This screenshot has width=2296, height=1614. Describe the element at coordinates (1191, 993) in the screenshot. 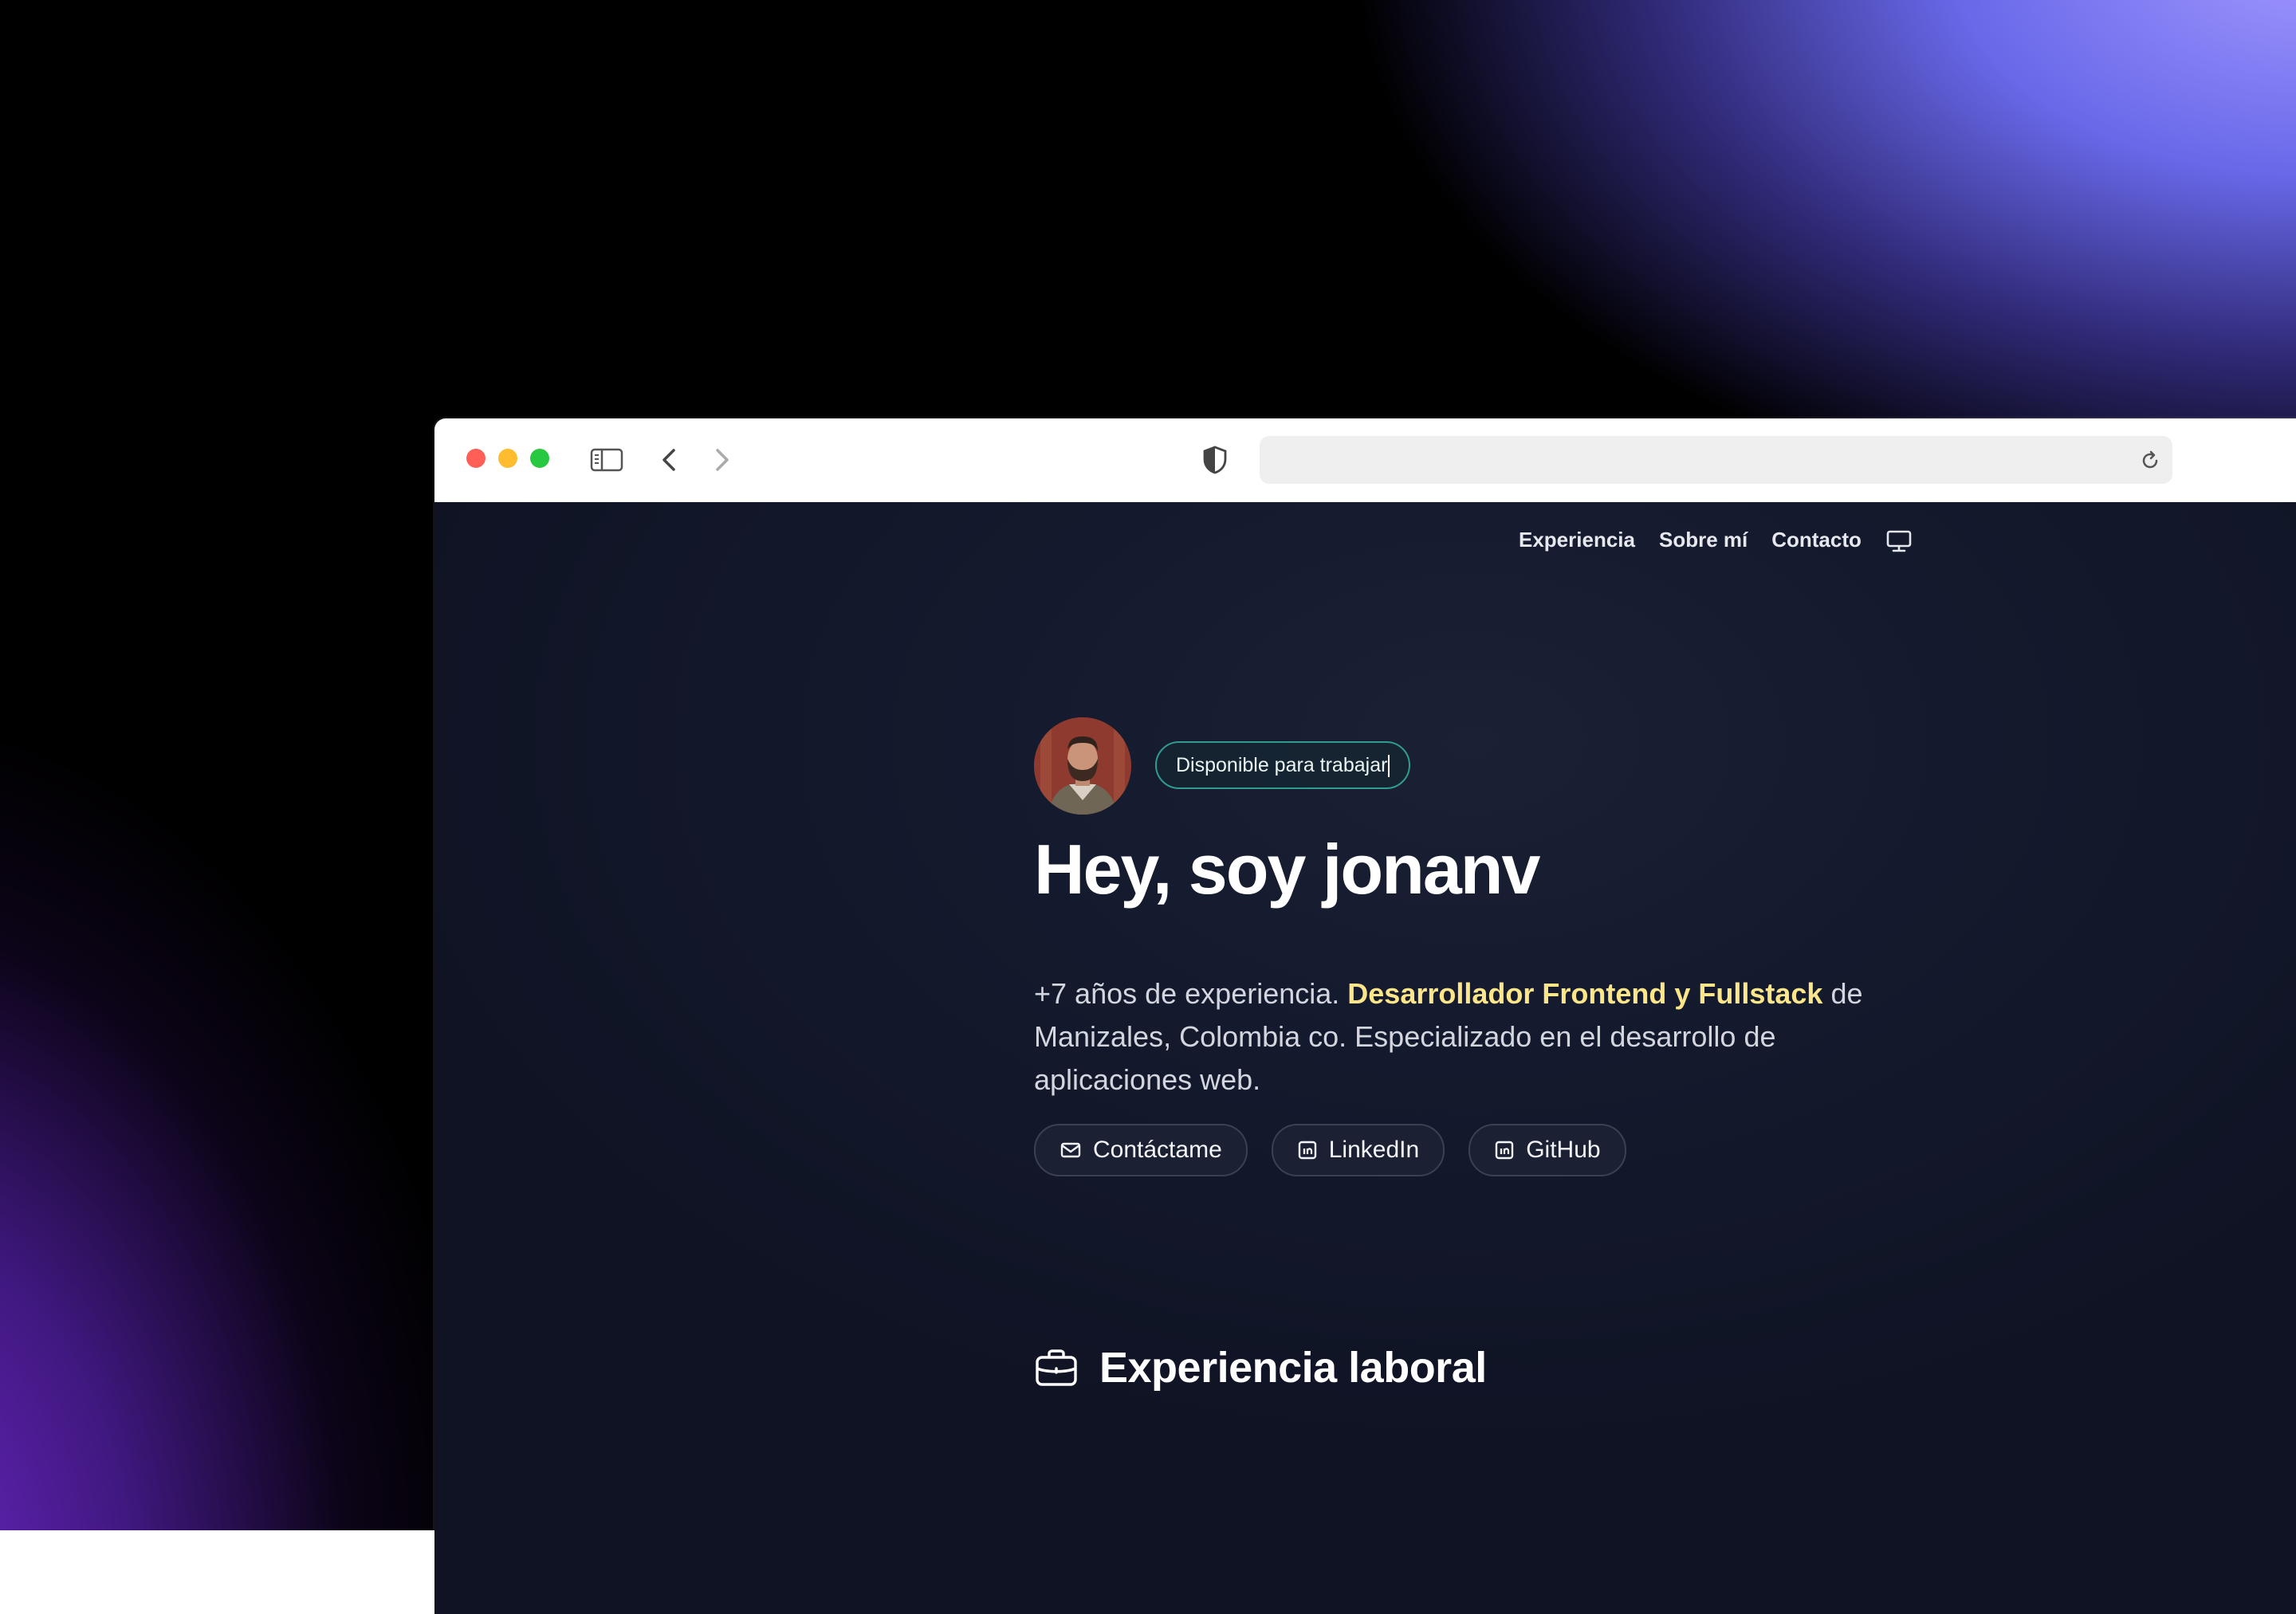

I see `description-prefix: +7 años de experiencia.` at that location.